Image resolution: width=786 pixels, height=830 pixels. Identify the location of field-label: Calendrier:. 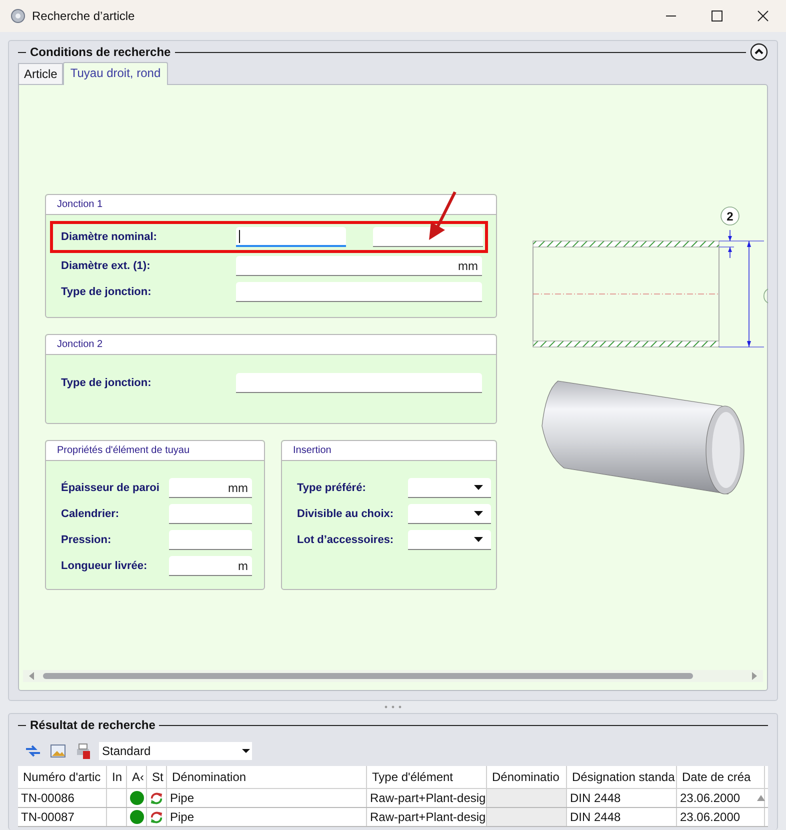
(90, 514).